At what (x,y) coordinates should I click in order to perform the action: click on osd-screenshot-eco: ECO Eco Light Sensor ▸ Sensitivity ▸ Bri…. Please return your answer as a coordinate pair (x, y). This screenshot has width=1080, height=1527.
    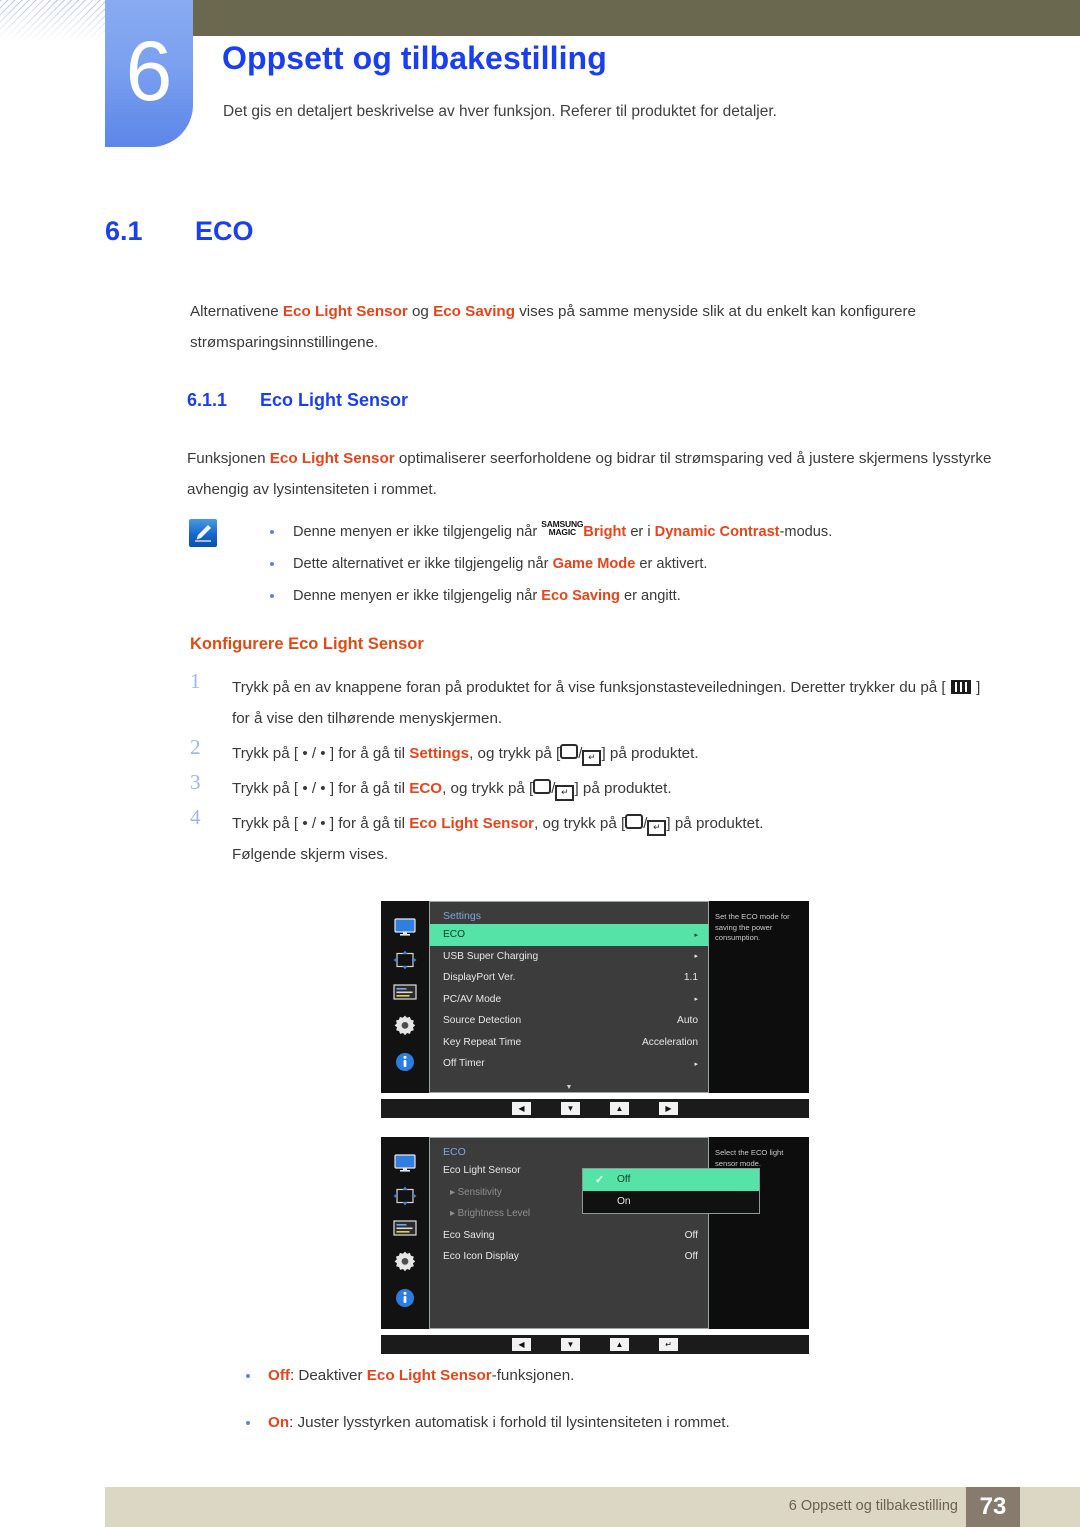
    Looking at the image, I should click on (595, 1245).